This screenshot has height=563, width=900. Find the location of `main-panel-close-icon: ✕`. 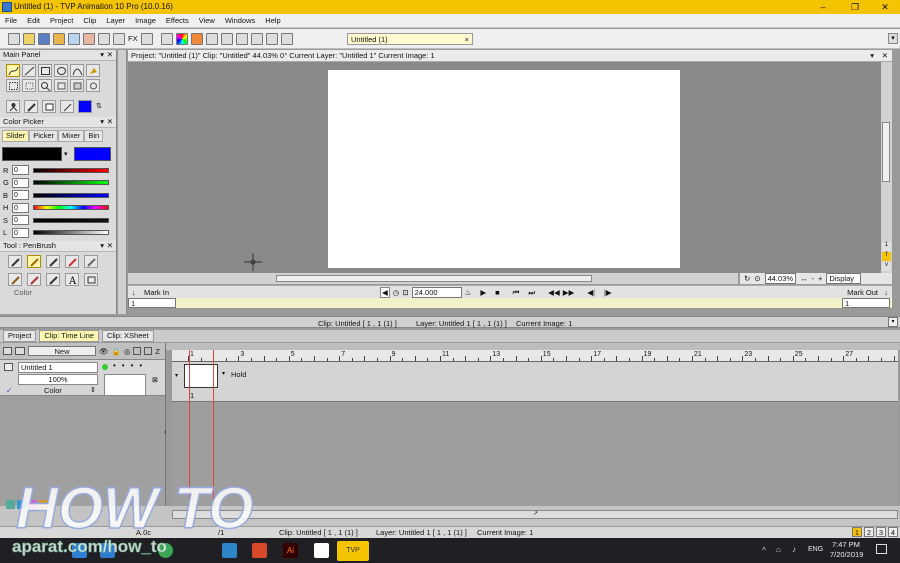

main-panel-close-icon: ✕ is located at coordinates (110, 55).